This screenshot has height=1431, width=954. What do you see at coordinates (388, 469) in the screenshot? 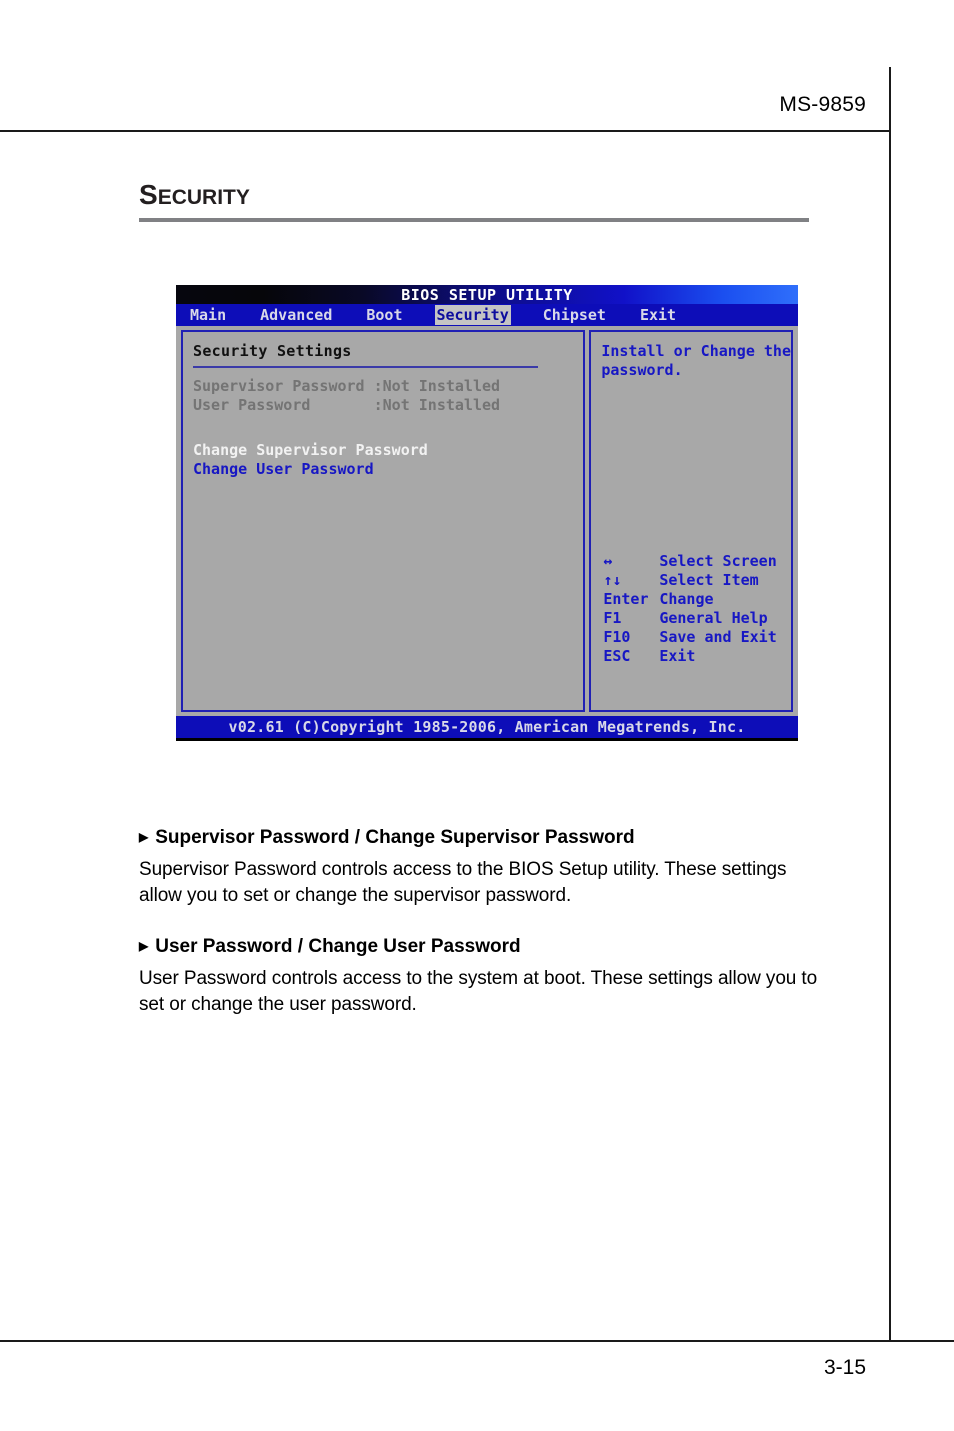
I see `change-user-password-item: Change User Password` at bounding box center [388, 469].